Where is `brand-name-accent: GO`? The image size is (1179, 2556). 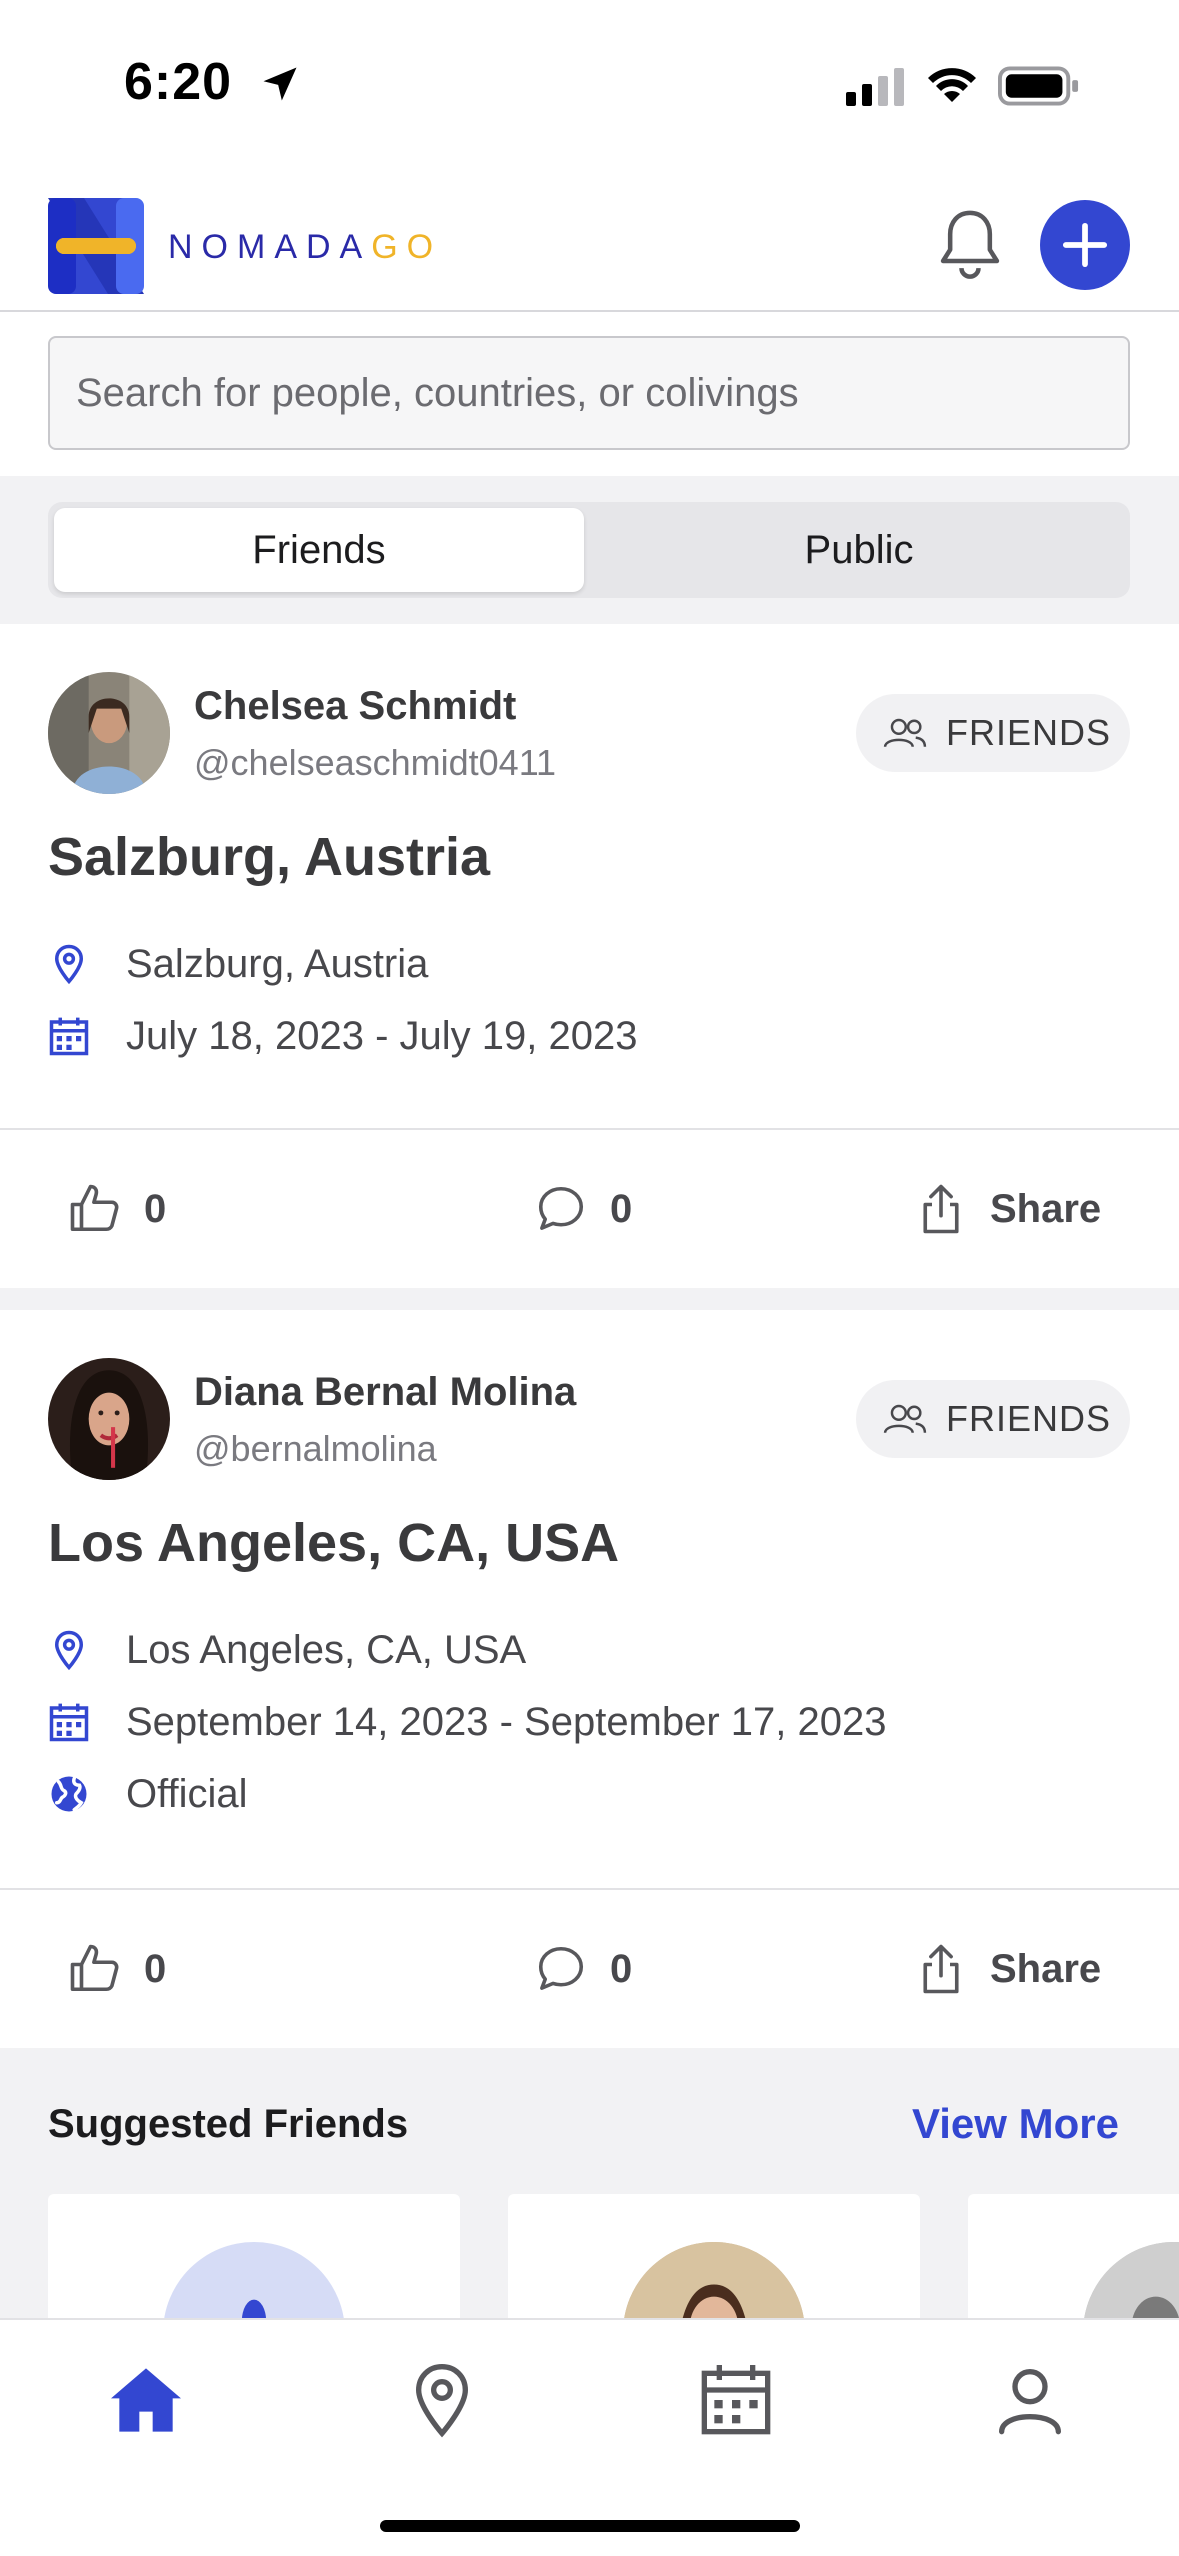 brand-name-accent: GO is located at coordinates (407, 247).